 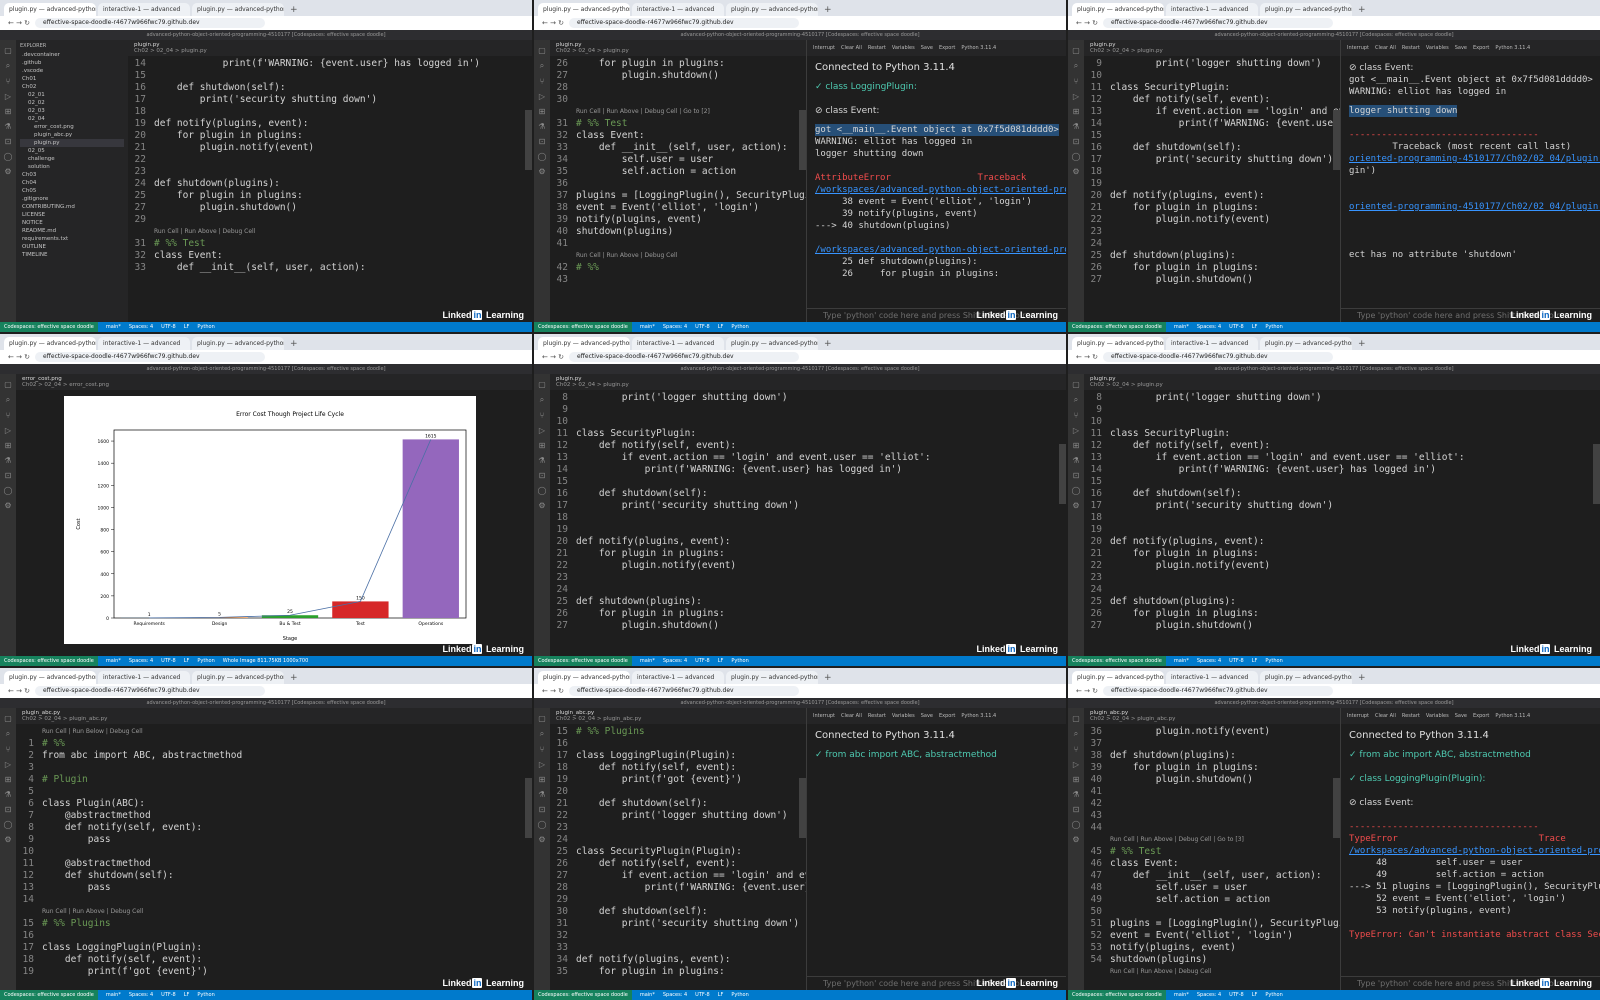 I want to click on explorer-item: plugin_abc.py, so click(x=72, y=135).